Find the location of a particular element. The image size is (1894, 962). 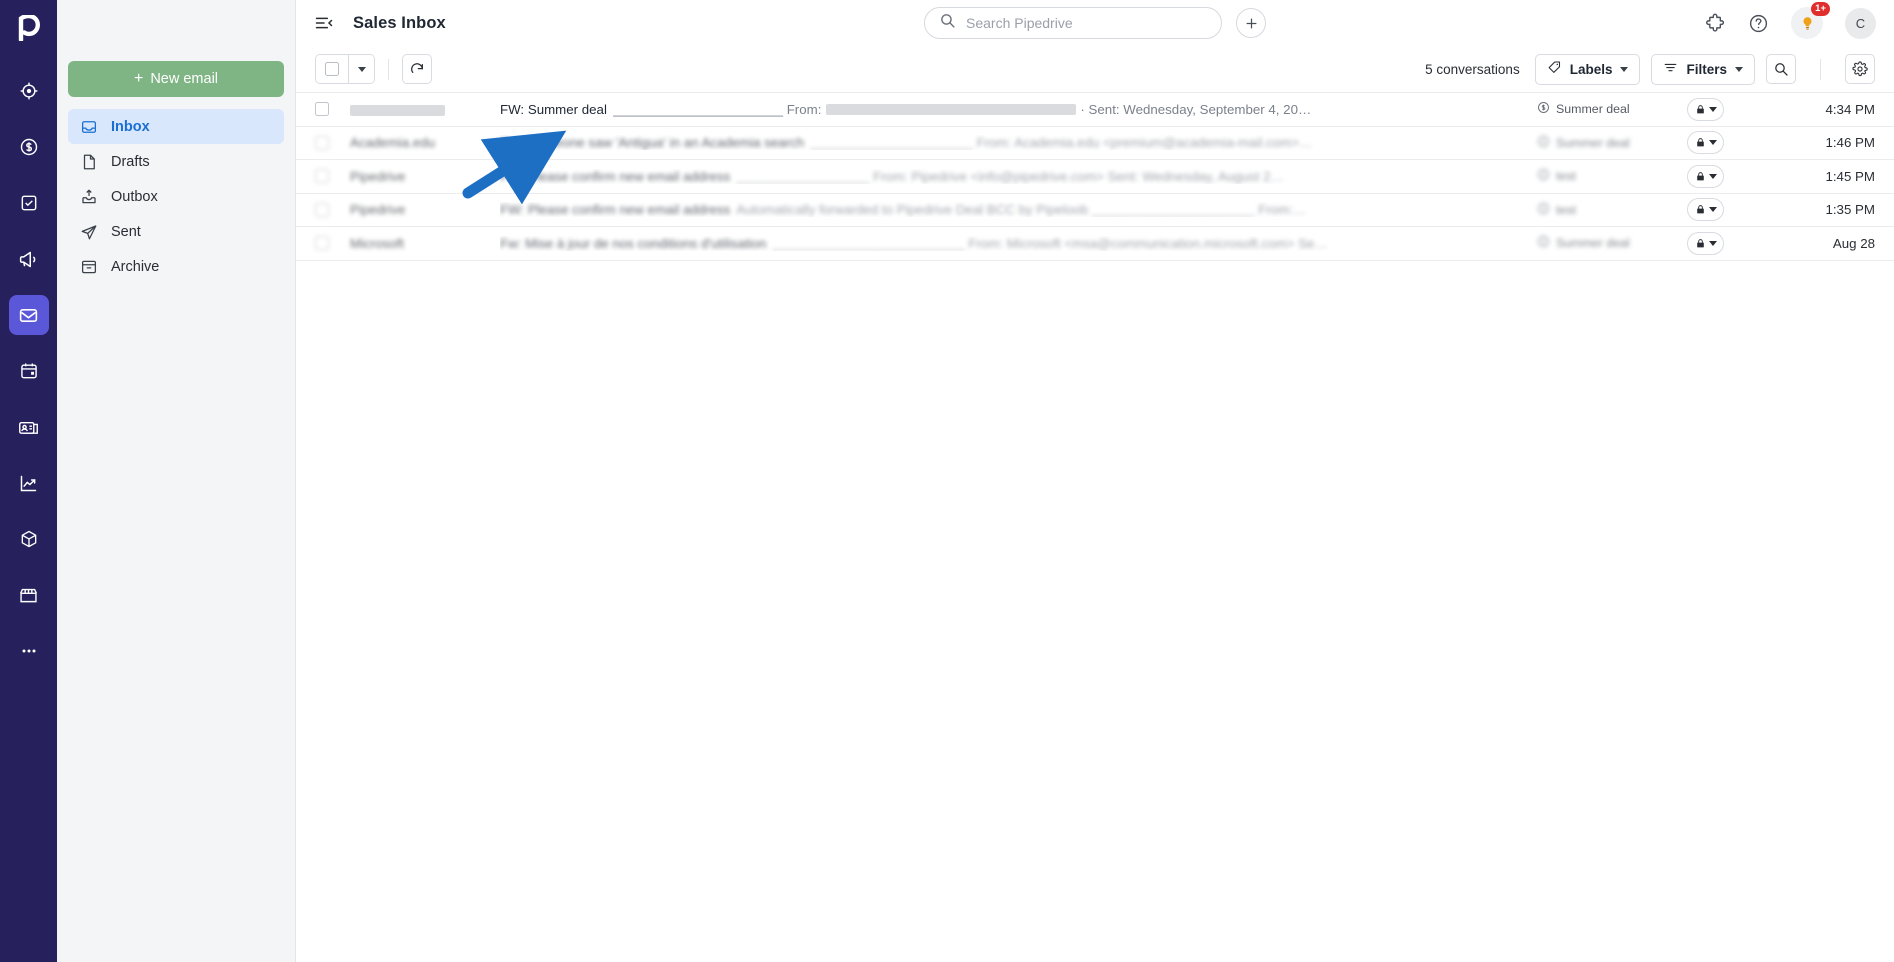

sidebar-item-drafts: Drafts is located at coordinates (176, 161).